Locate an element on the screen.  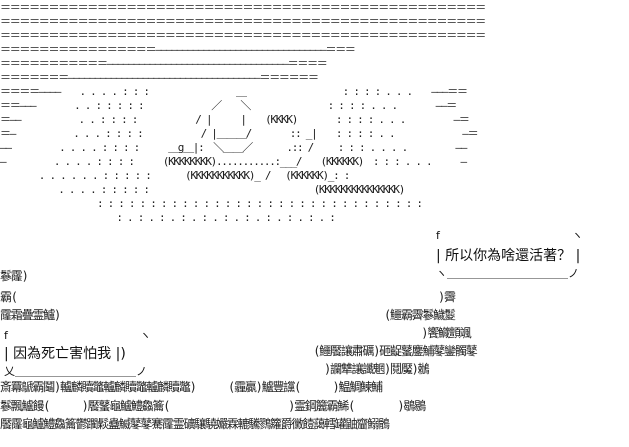
scene-line: 斎羃鷈霸鬮)轤麟贖鼈轤麟贖鼈轤麟贖鼈) (霾贏)鱸豐讜( )鰛鯛鰊鯆 is located at coordinates (191, 387).